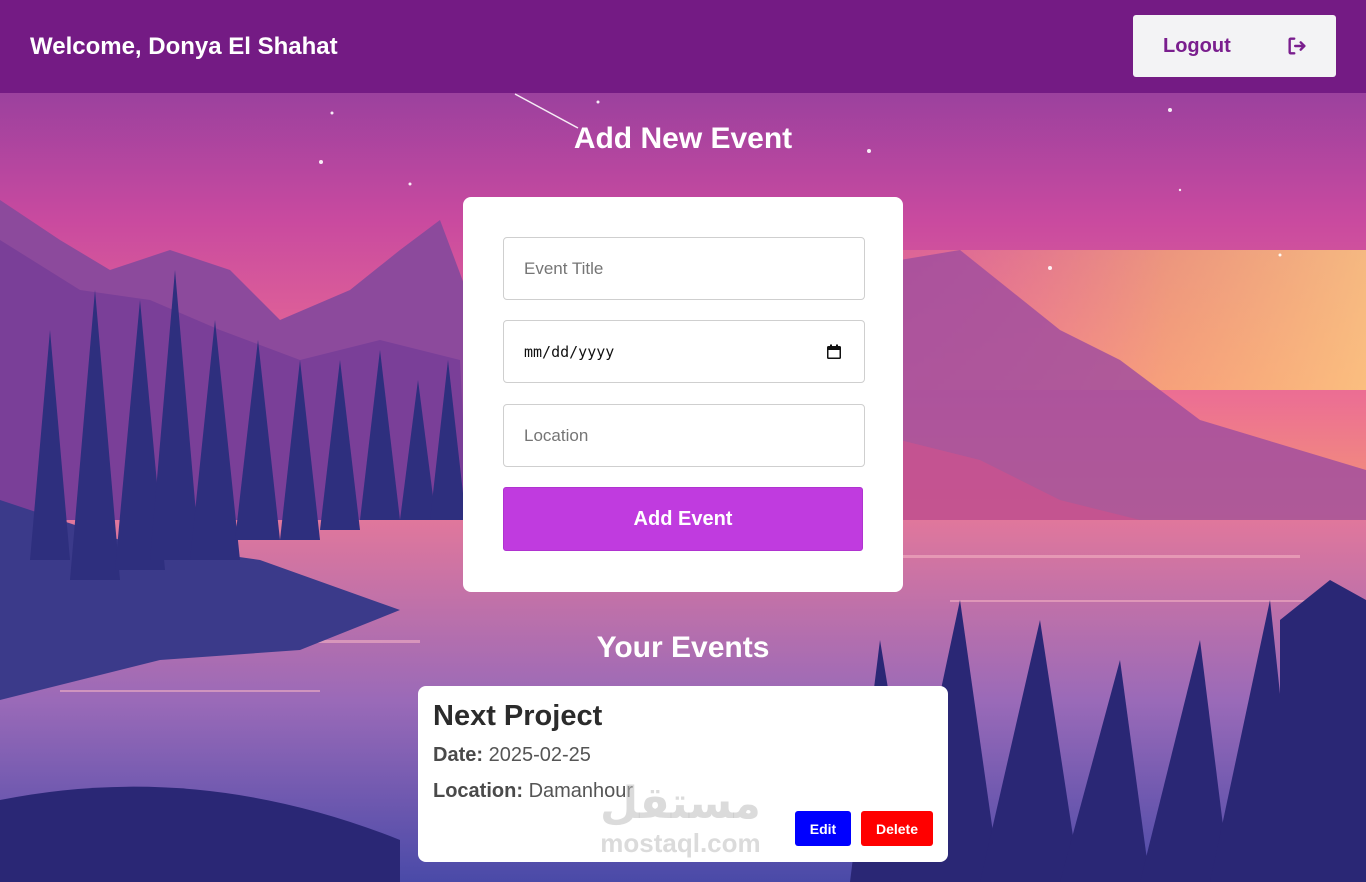  I want to click on event-location-value: Damanhour, so click(581, 791).